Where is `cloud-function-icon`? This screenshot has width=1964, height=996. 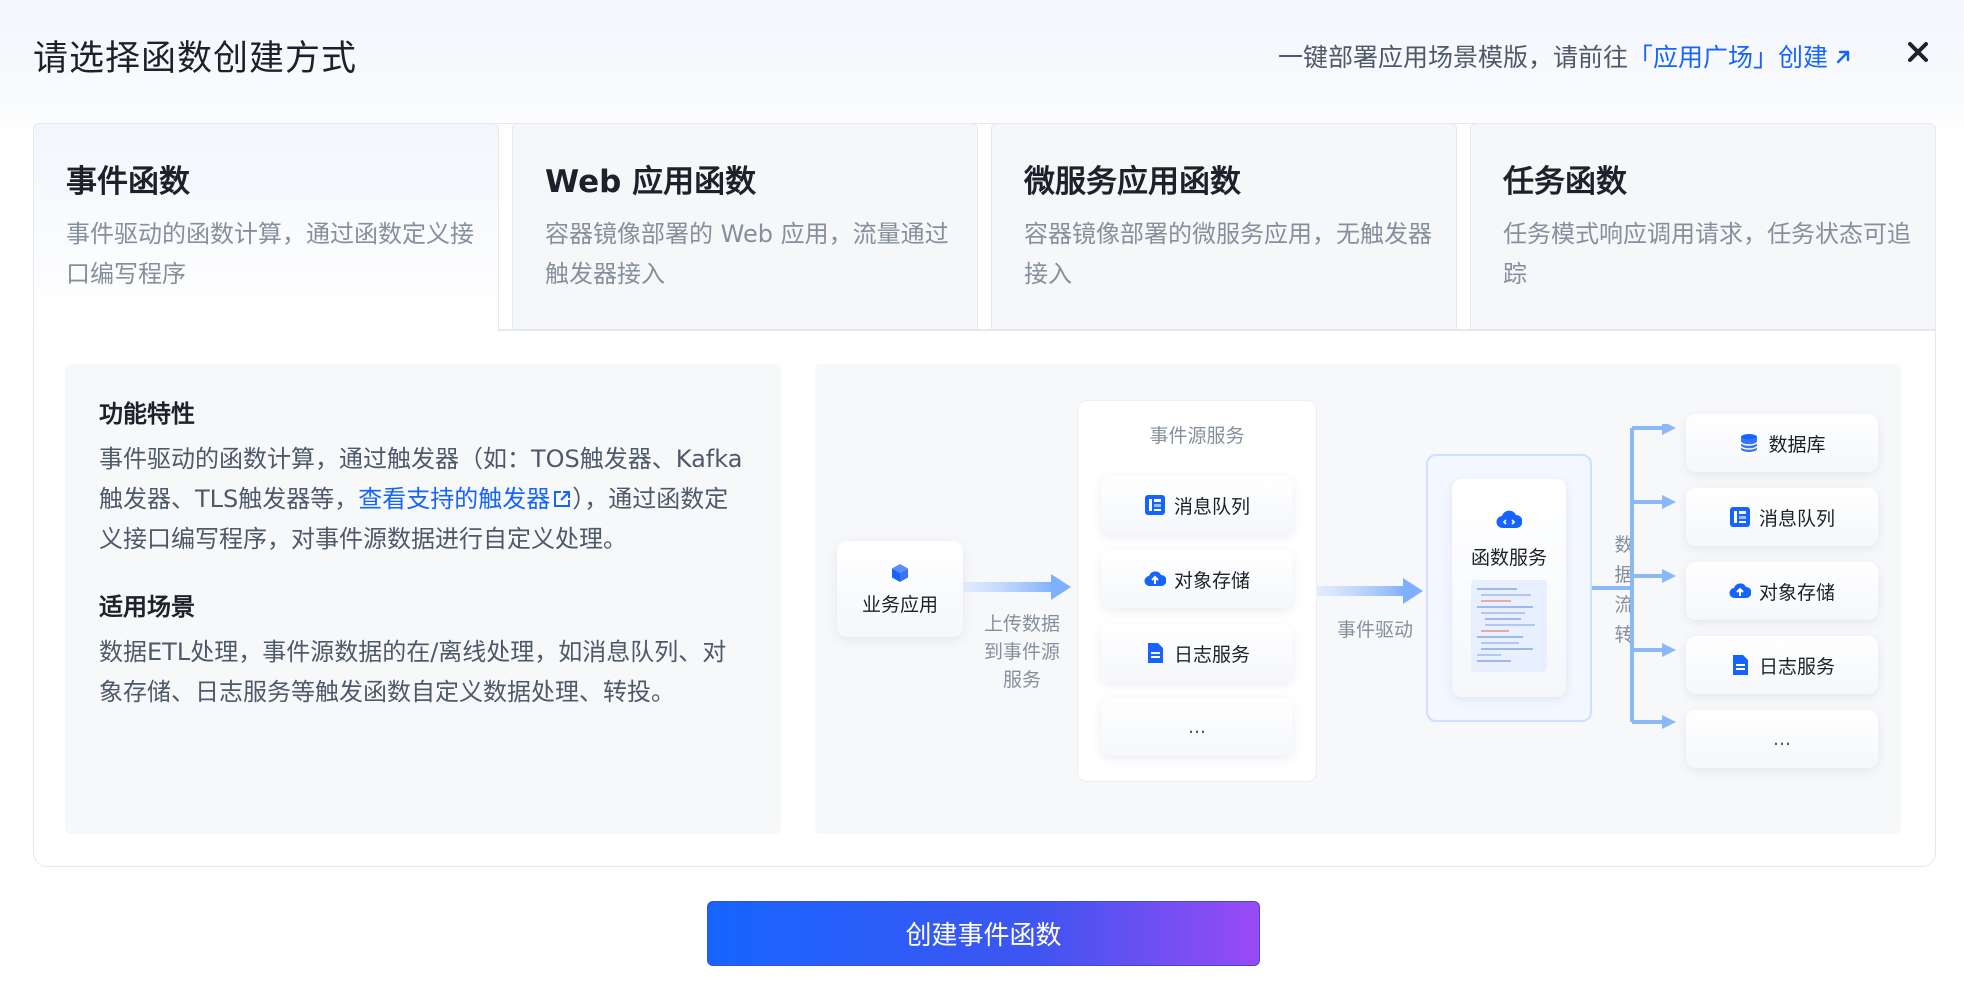 cloud-function-icon is located at coordinates (1509, 519).